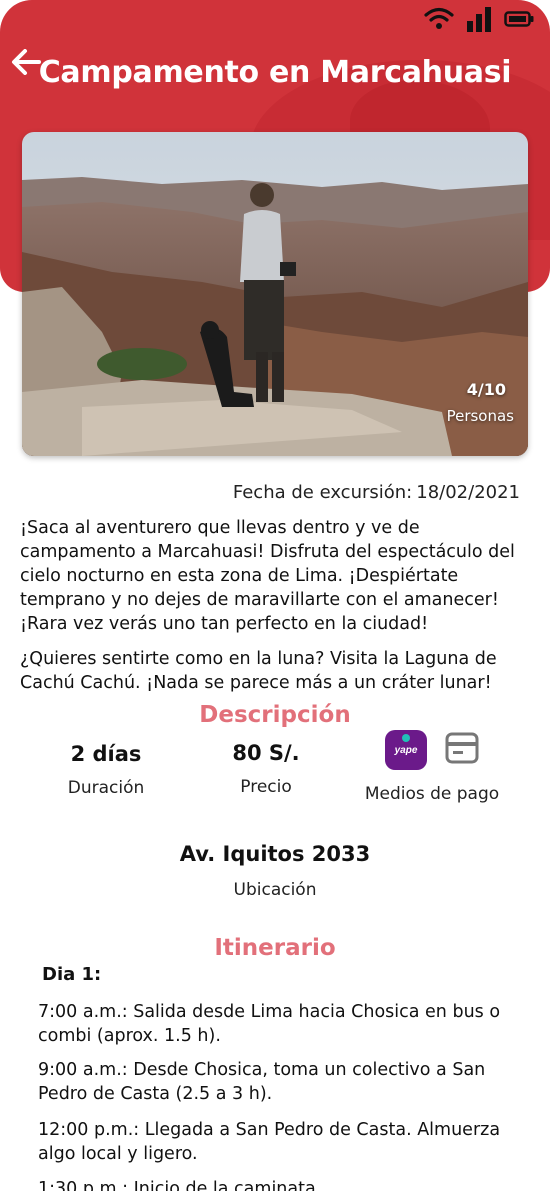  I want to click on battery-icon, so click(519, 19).